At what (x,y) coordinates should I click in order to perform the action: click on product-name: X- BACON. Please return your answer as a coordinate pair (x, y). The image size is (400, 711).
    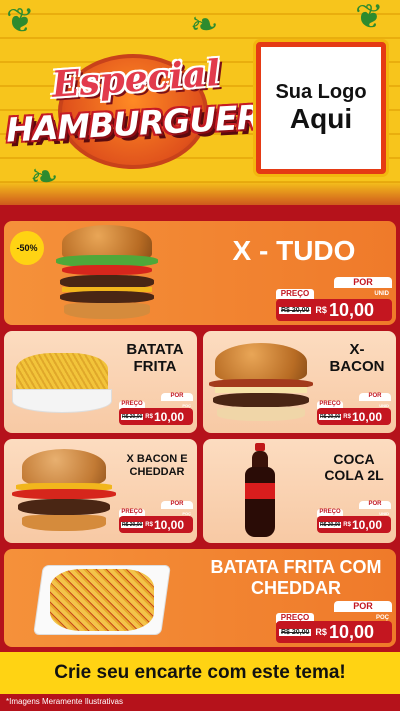
    Looking at the image, I should click on (357, 358).